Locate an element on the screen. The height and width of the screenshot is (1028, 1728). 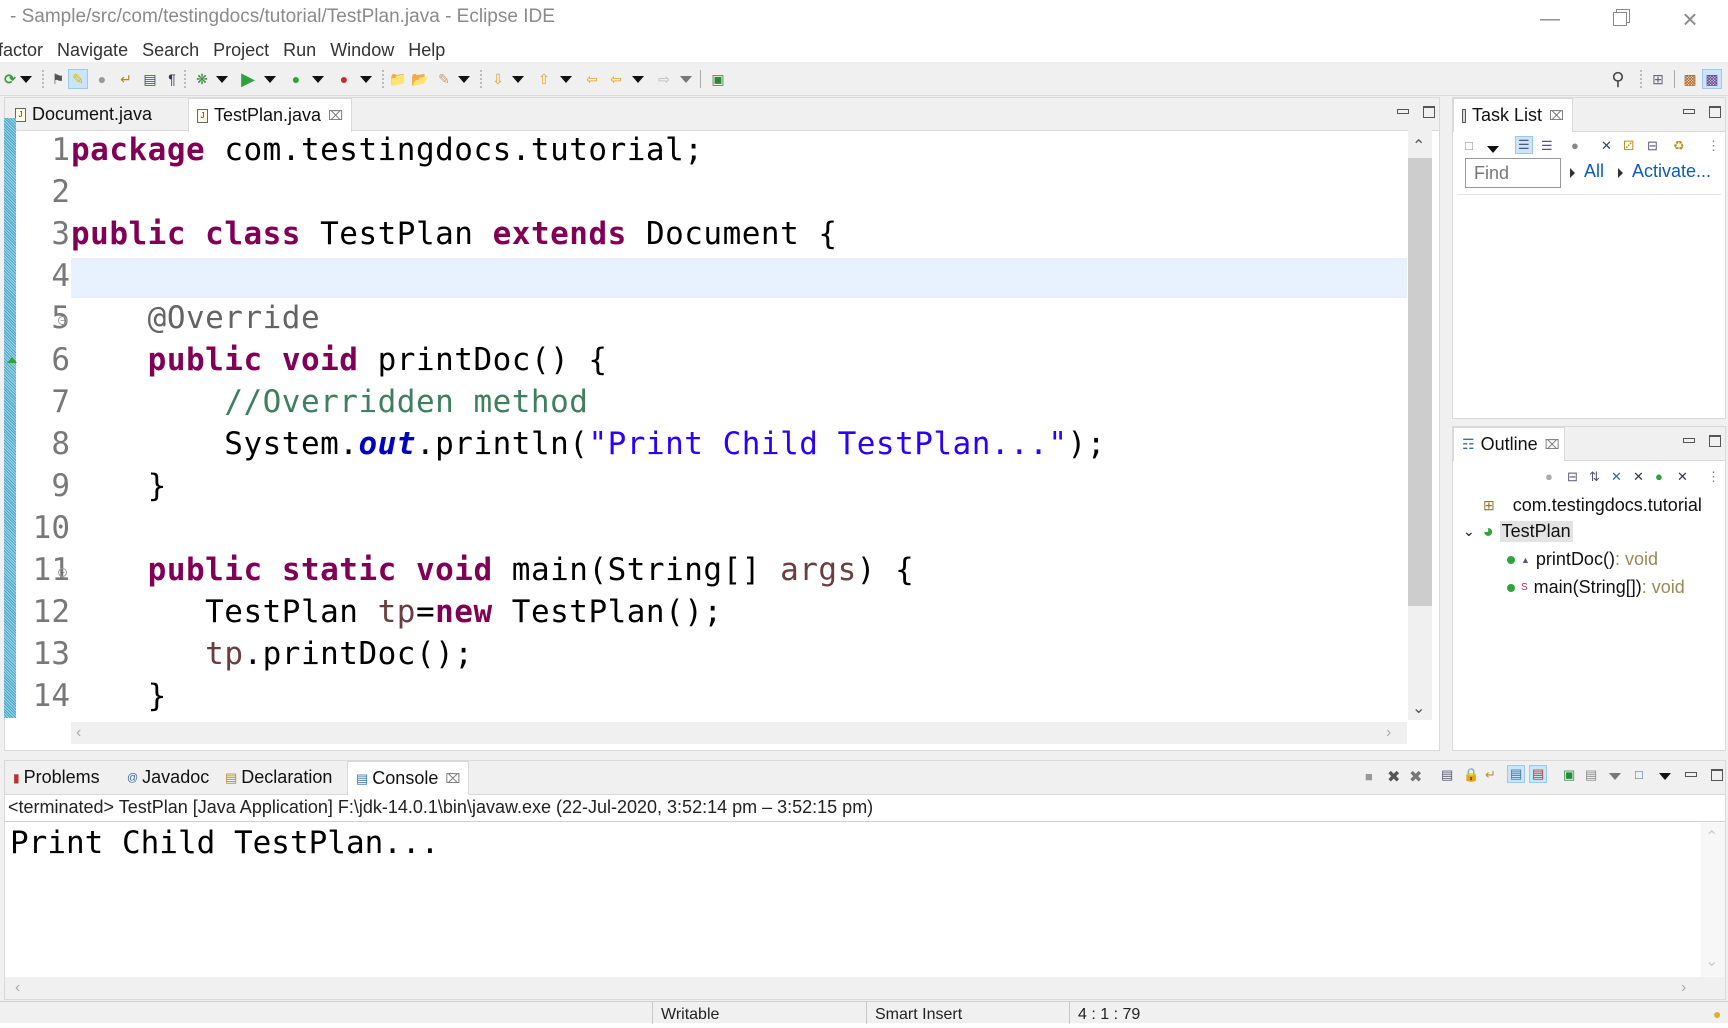
forward-icon: ⇨ is located at coordinates (664, 79).